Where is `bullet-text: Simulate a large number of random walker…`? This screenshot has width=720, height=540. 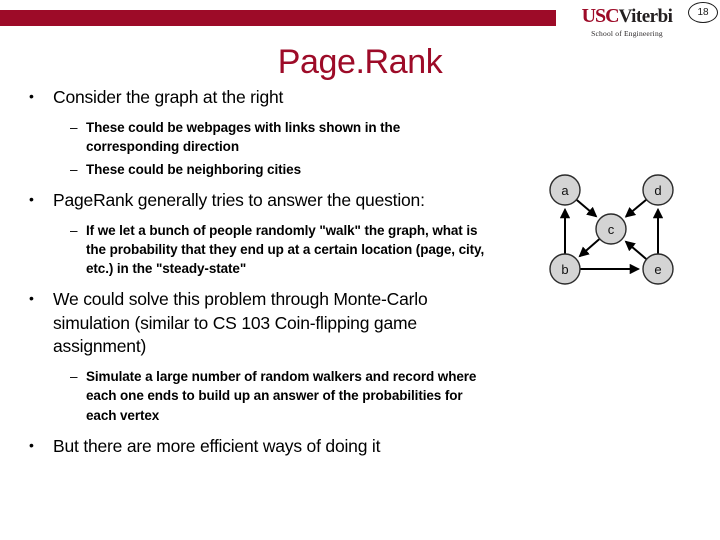
bullet-text: Simulate a large number of random walker… is located at coordinates (281, 396).